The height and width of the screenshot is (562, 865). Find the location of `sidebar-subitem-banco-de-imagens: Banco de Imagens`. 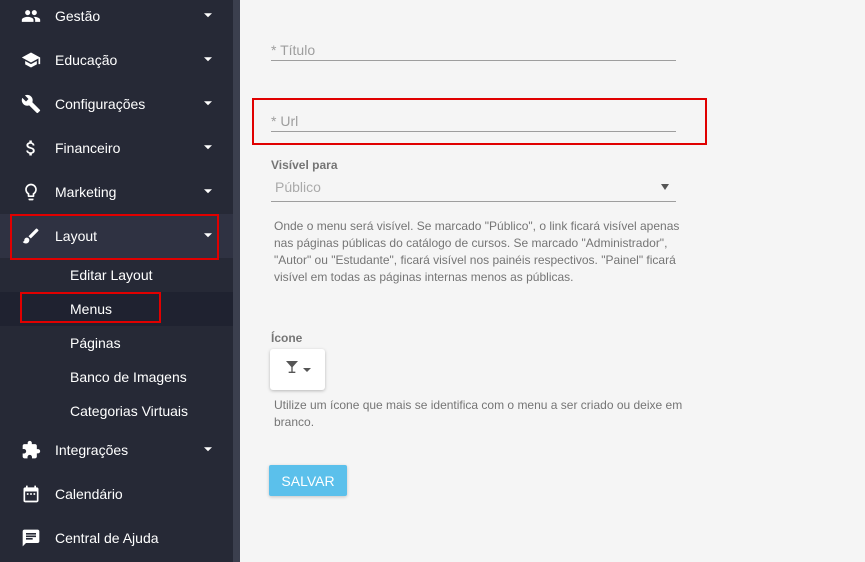

sidebar-subitem-banco-de-imagens: Banco de Imagens is located at coordinates (116, 377).